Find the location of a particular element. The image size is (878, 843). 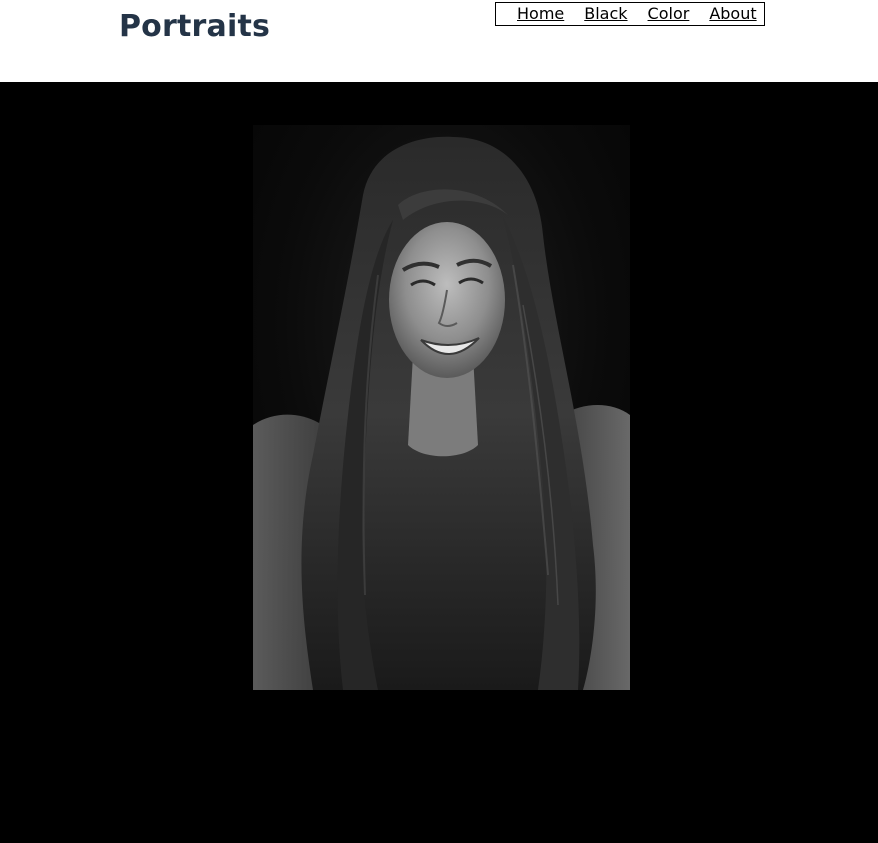

nav-link-home: Home is located at coordinates (540, 14).